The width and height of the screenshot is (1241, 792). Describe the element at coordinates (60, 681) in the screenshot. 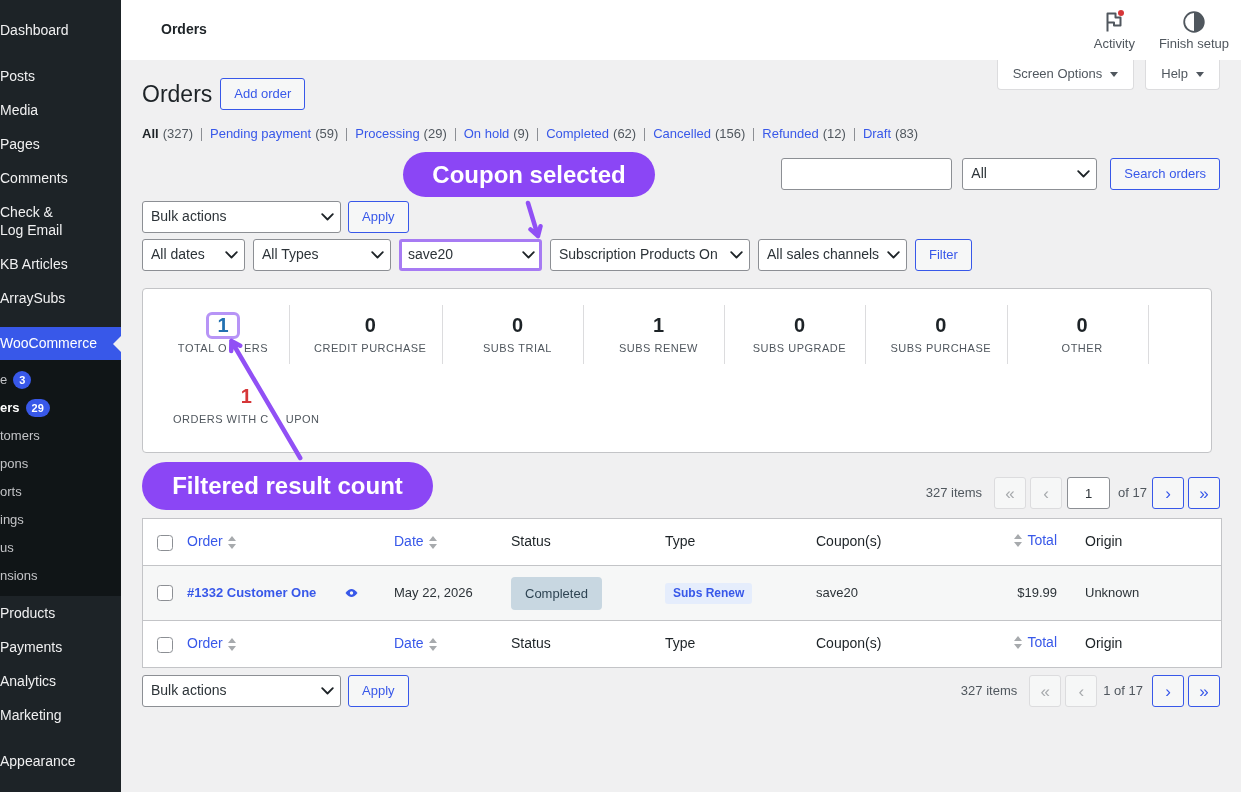

I see `sidebar-item: Analytics` at that location.